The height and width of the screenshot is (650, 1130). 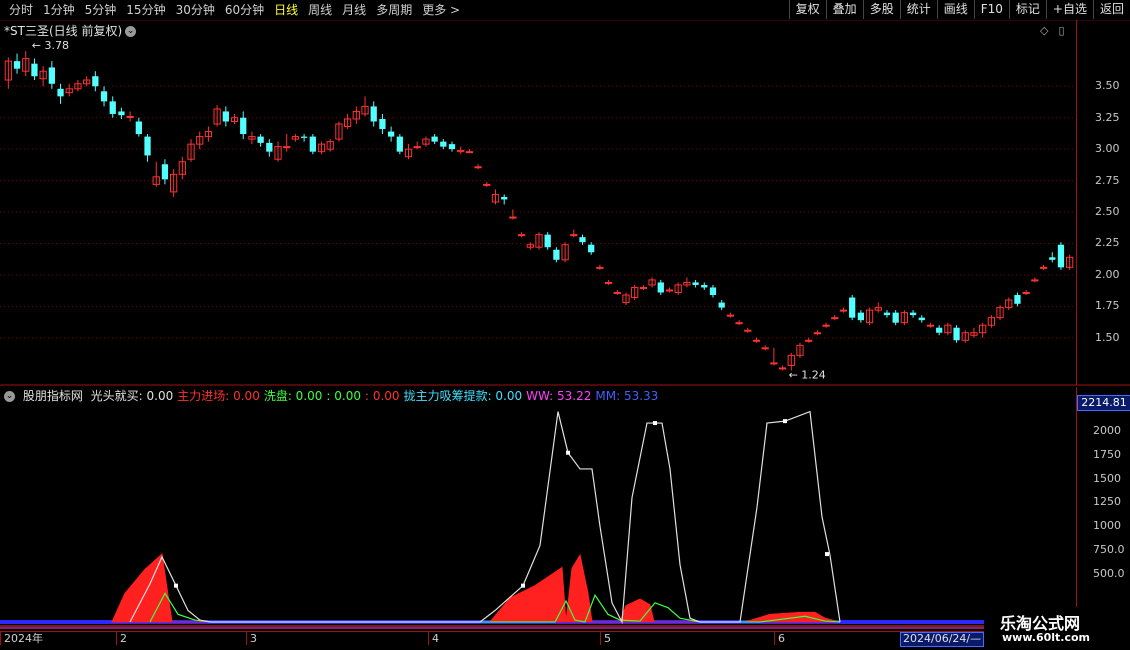 I want to click on toolbar-button-0: 复权, so click(x=807, y=9).